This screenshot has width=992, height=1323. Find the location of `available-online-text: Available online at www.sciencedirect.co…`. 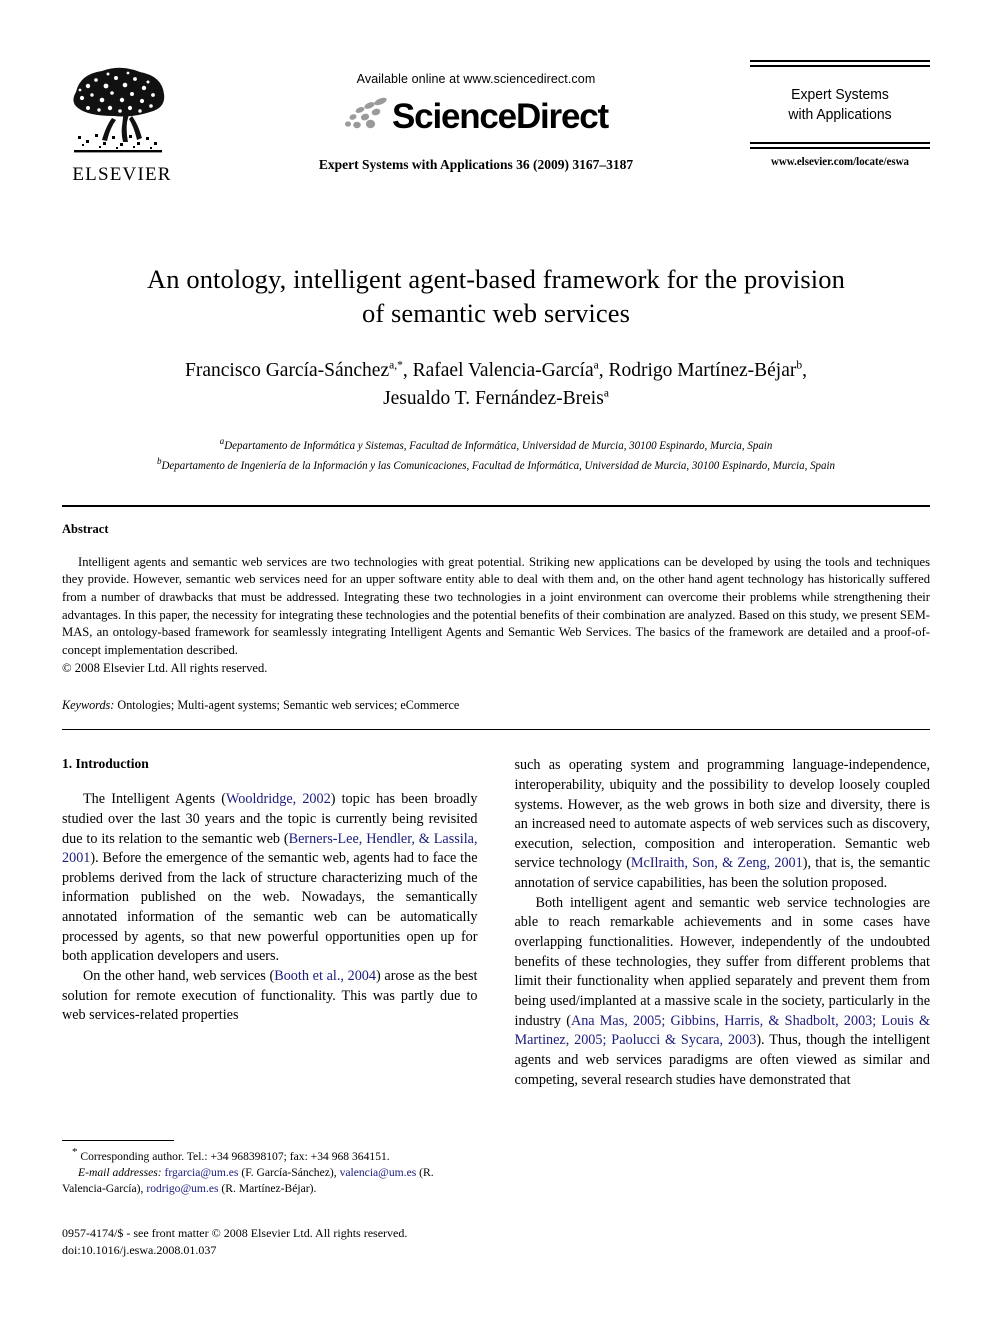

available-online-text: Available online at www.sciencedirect.co… is located at coordinates (476, 79).